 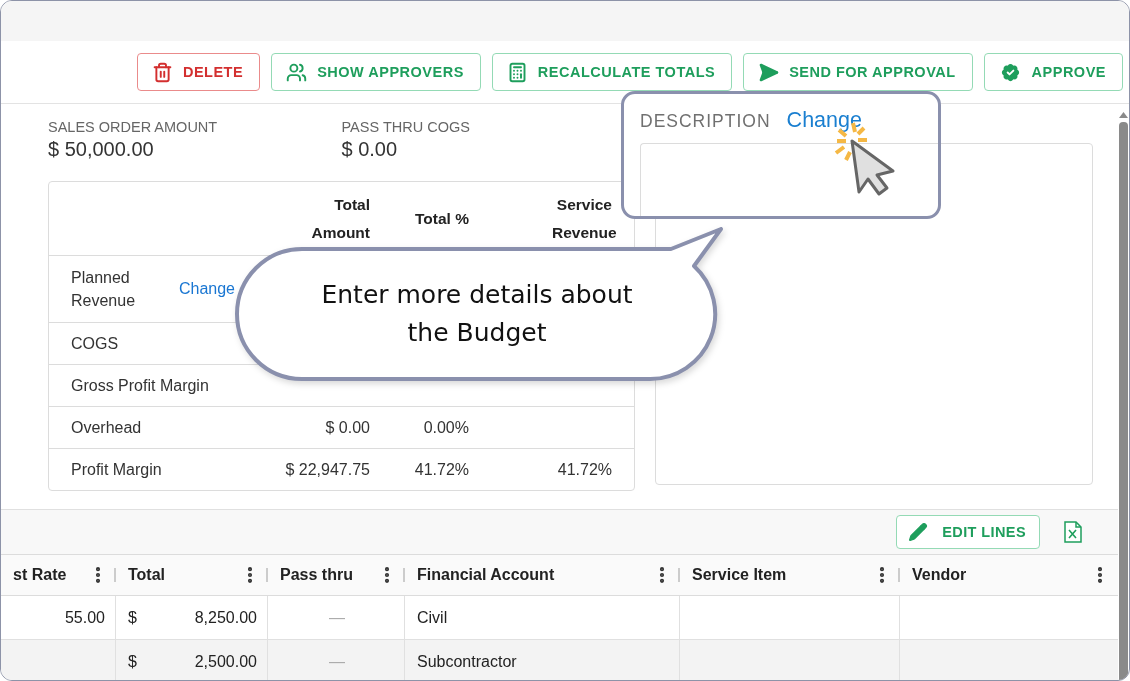 I want to click on table-cell: $ 0.00, so click(x=347, y=427).